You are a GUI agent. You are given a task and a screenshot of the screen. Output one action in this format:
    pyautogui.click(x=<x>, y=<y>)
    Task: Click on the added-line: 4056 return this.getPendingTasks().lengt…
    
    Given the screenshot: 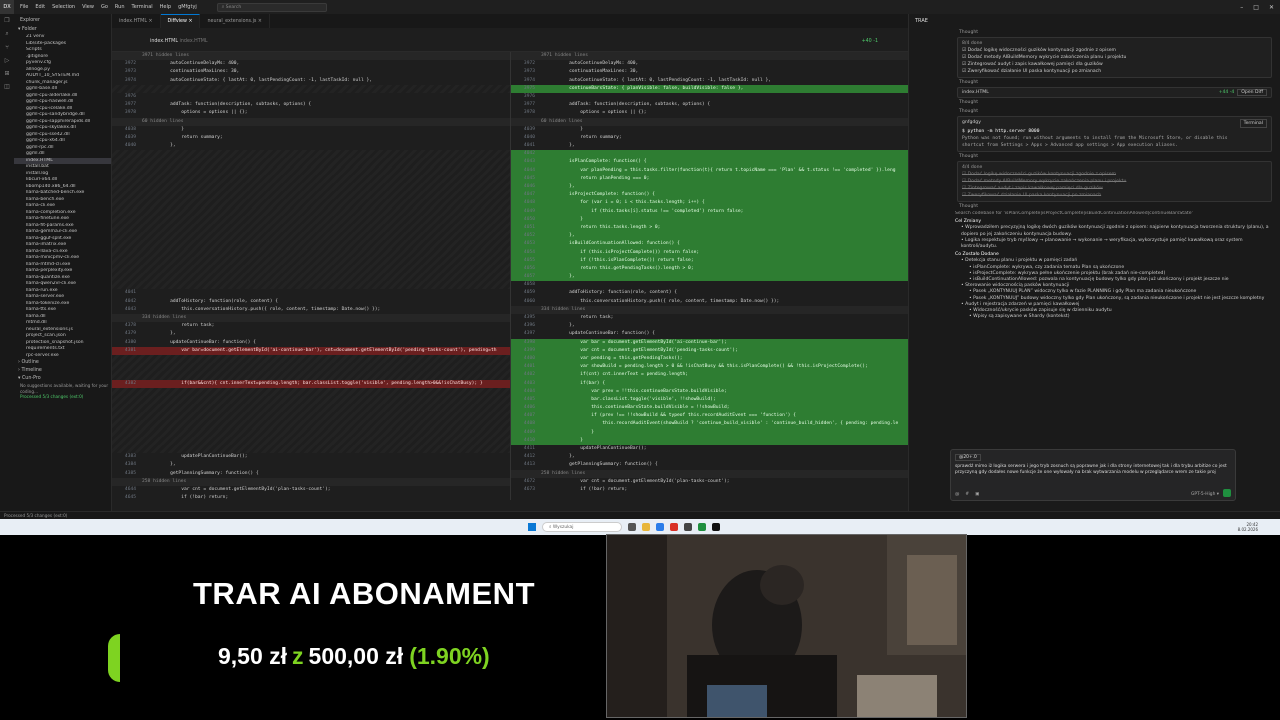 What is the action you would take?
    pyautogui.click(x=709, y=269)
    